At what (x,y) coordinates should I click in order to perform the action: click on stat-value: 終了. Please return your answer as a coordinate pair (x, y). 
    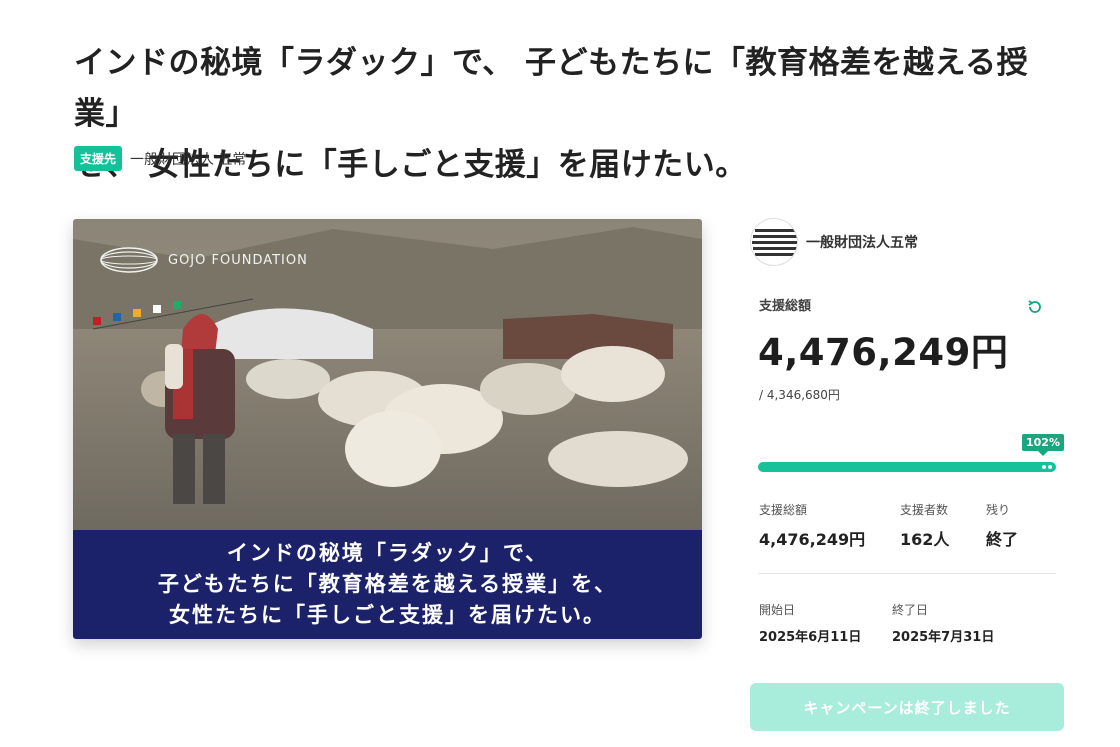
    Looking at the image, I should click on (1002, 539).